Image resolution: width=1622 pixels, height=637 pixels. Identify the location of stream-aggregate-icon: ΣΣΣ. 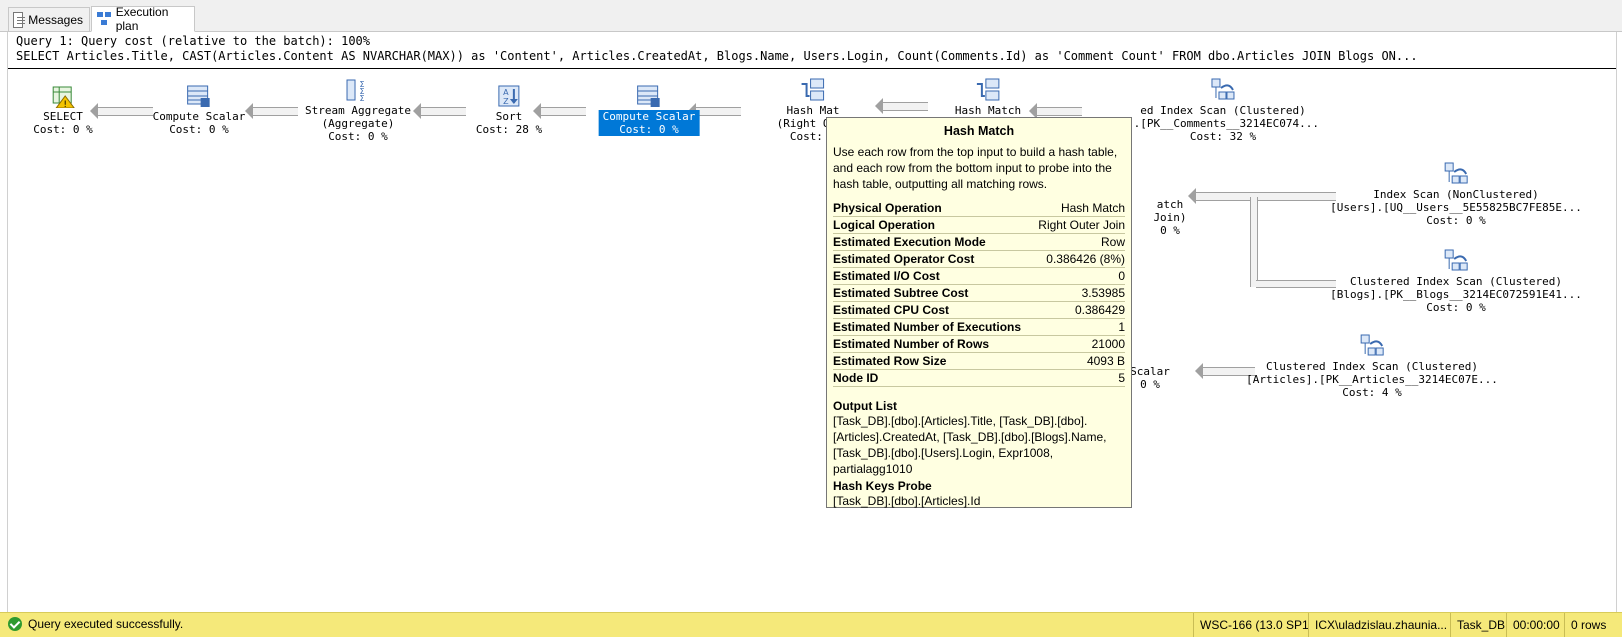
(355, 90).